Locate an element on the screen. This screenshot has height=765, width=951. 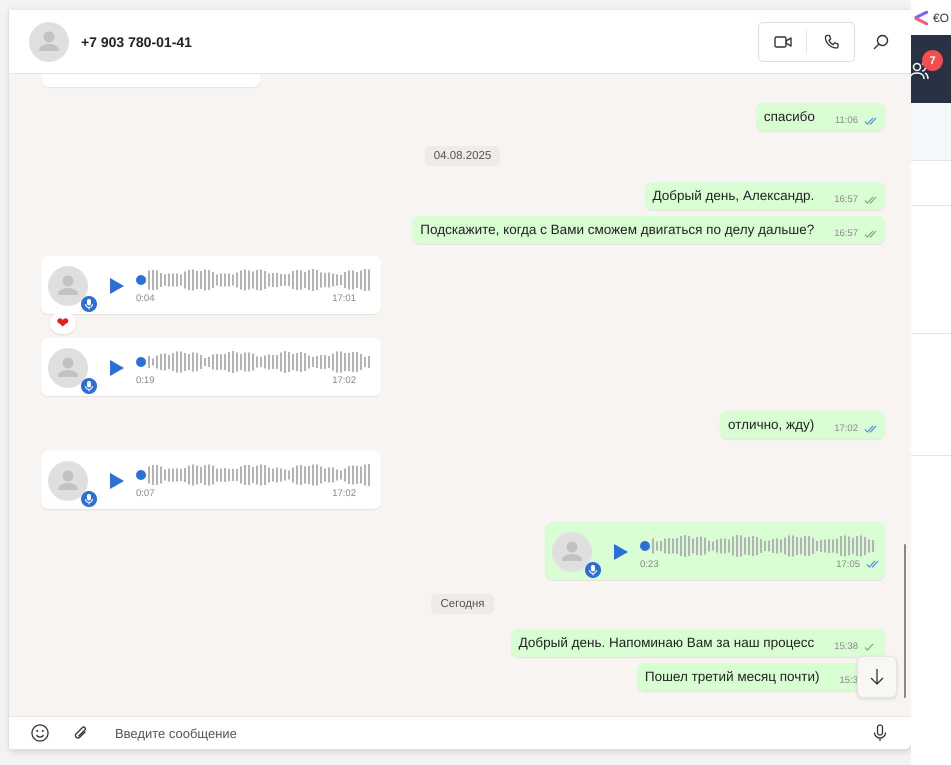
message-text: Пошел третий месяц почти) is located at coordinates (732, 677).